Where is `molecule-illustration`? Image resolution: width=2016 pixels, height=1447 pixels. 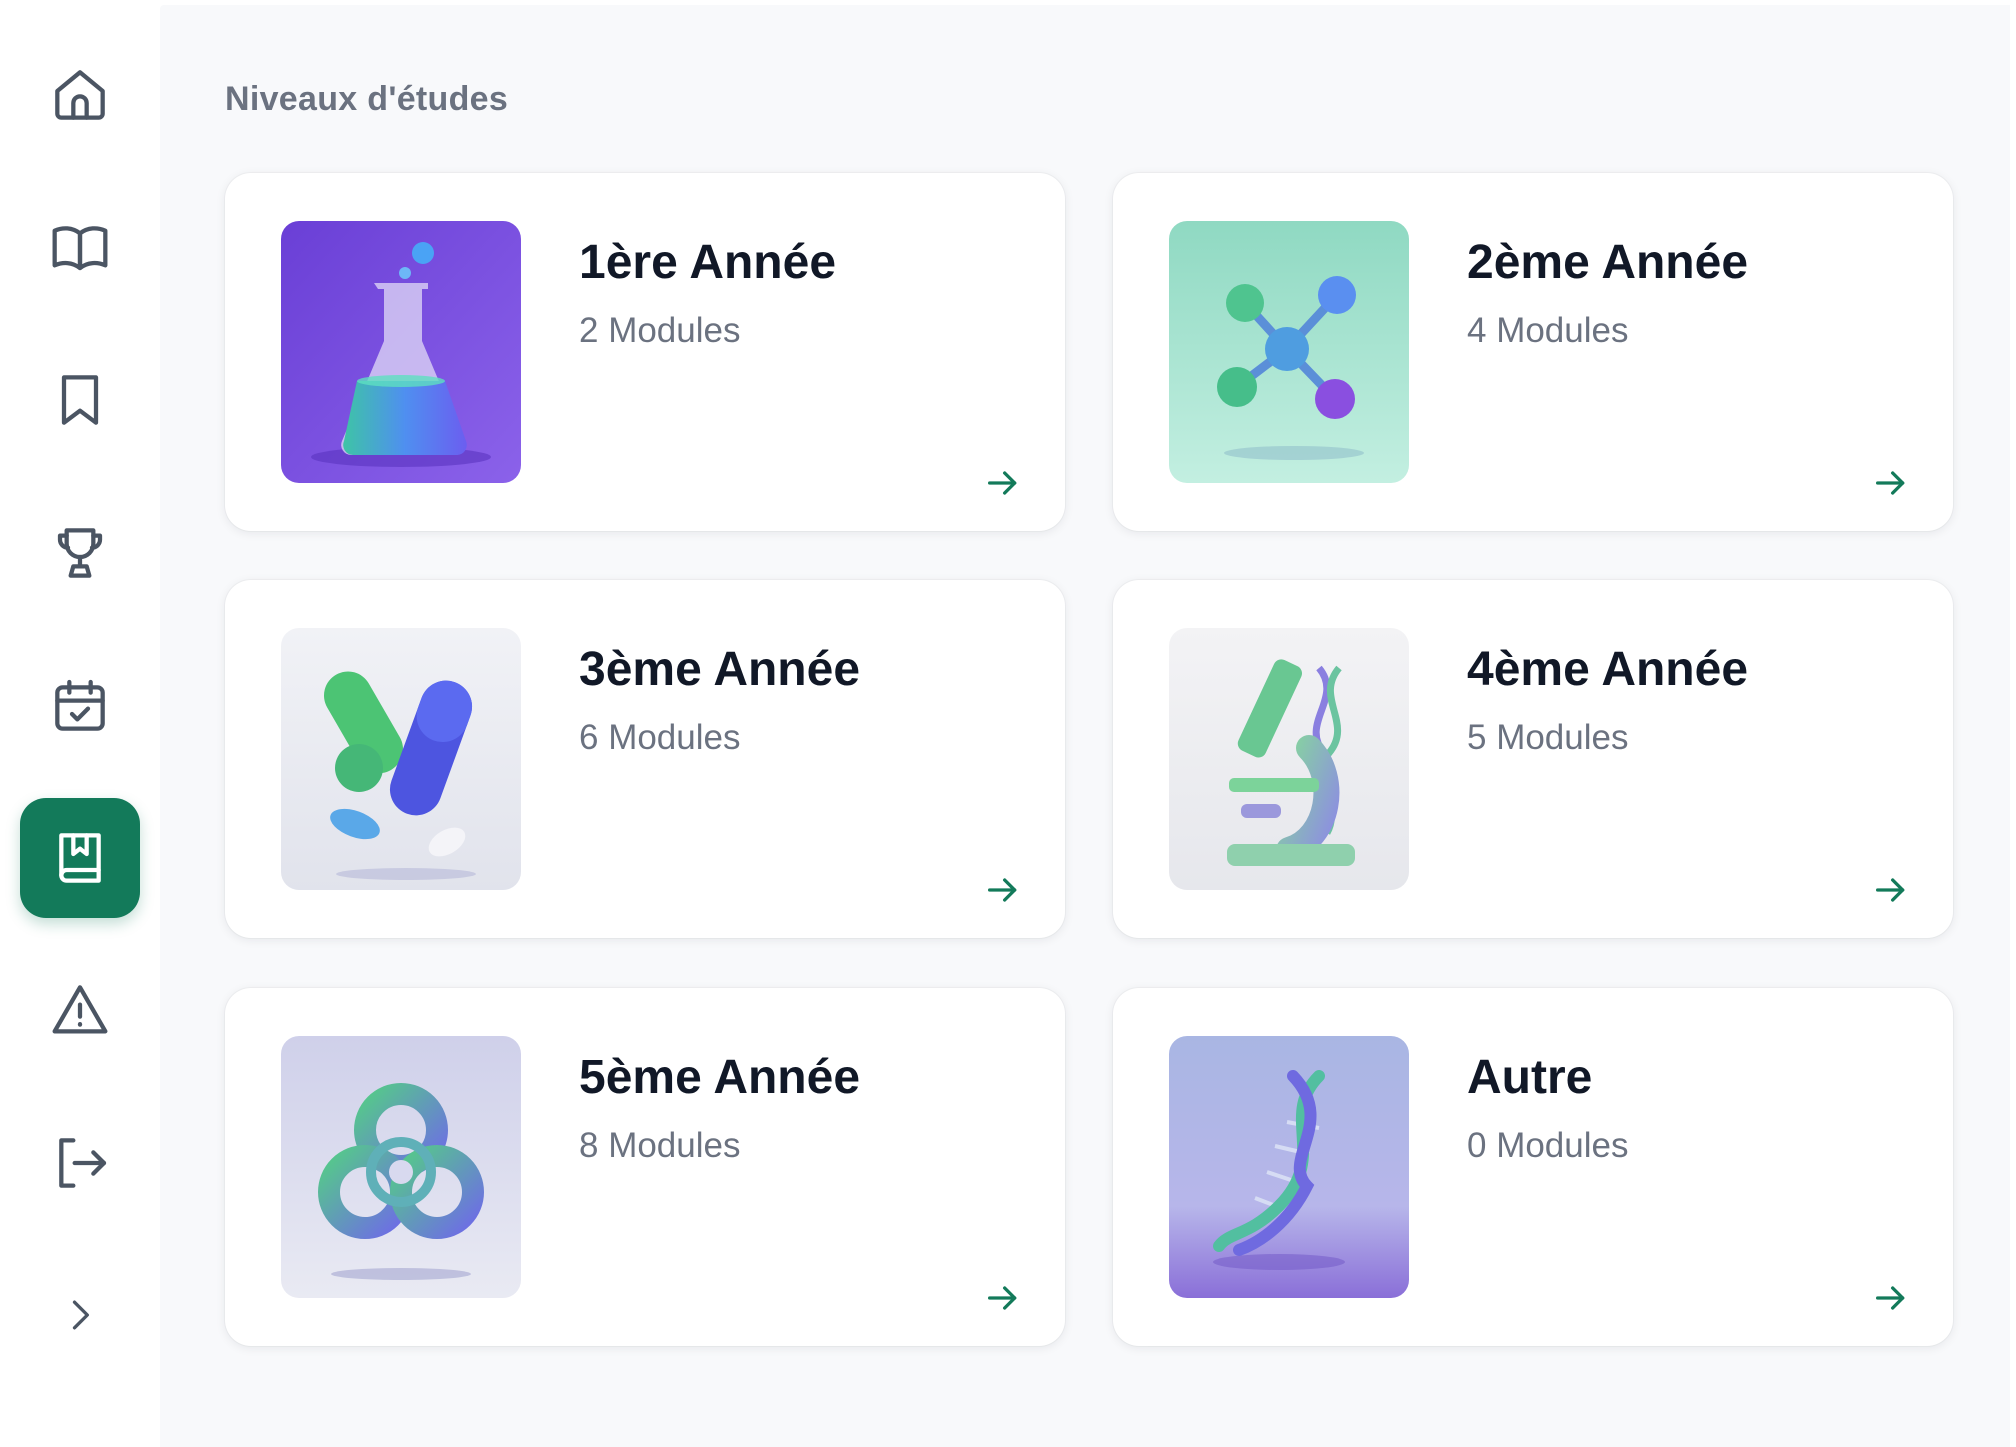 molecule-illustration is located at coordinates (1289, 352).